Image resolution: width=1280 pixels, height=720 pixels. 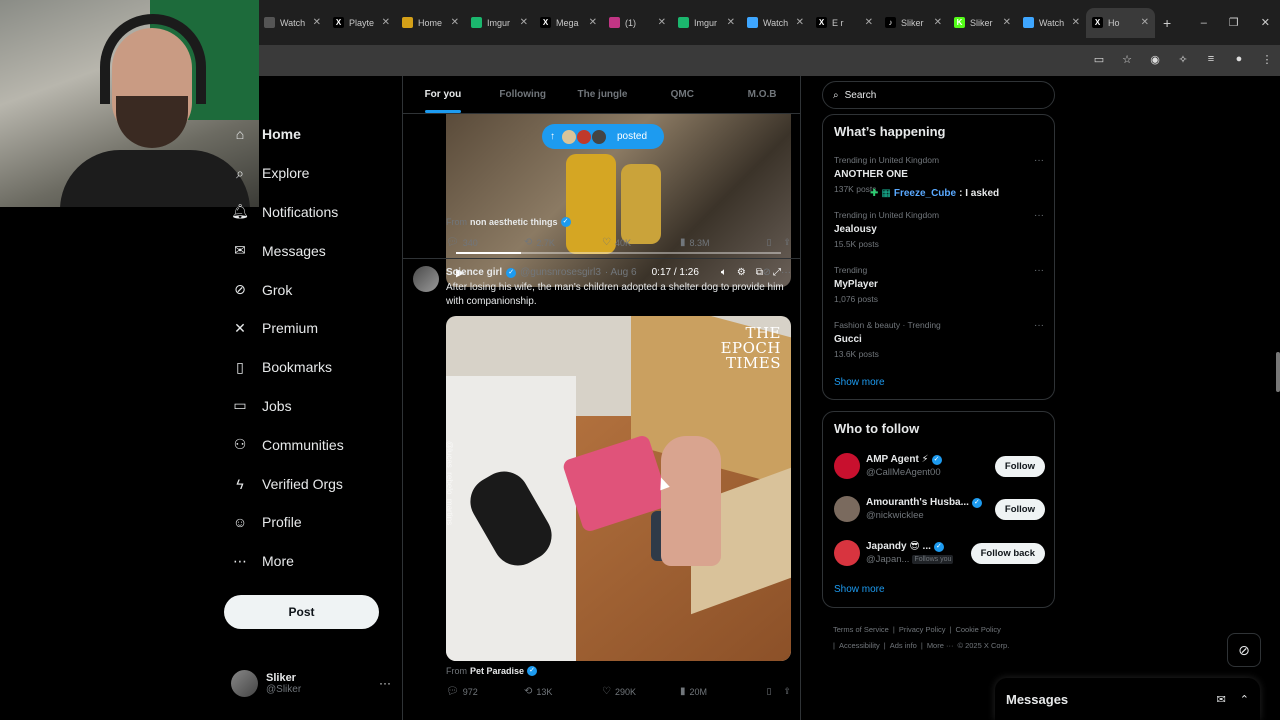 What do you see at coordinates (767, 272) in the screenshot?
I see `grok-explain-icon: ⊘` at bounding box center [767, 272].